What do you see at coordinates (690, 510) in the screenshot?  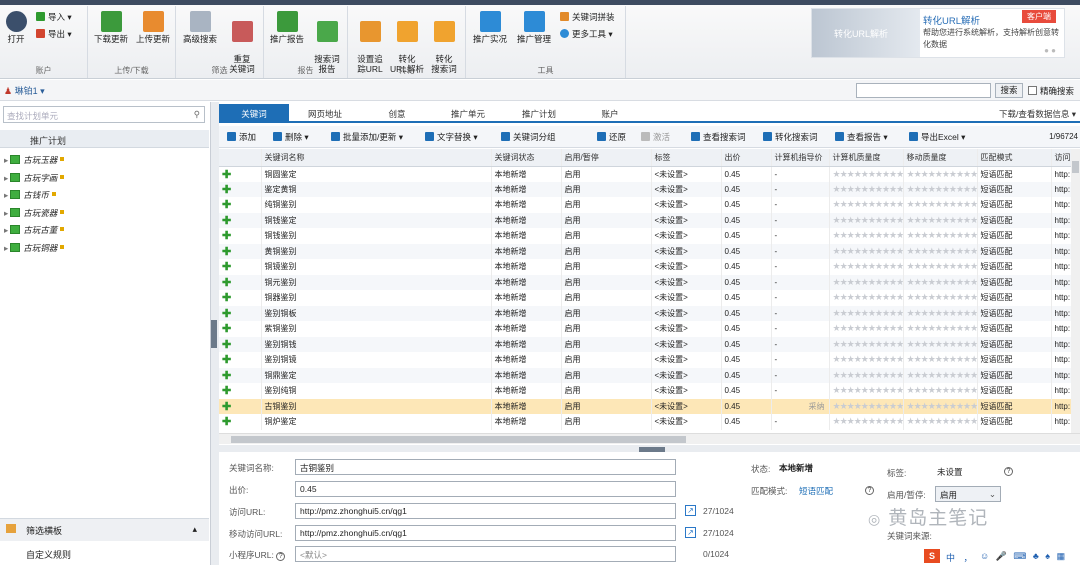 I see `open-link-icon: ↗` at bounding box center [690, 510].